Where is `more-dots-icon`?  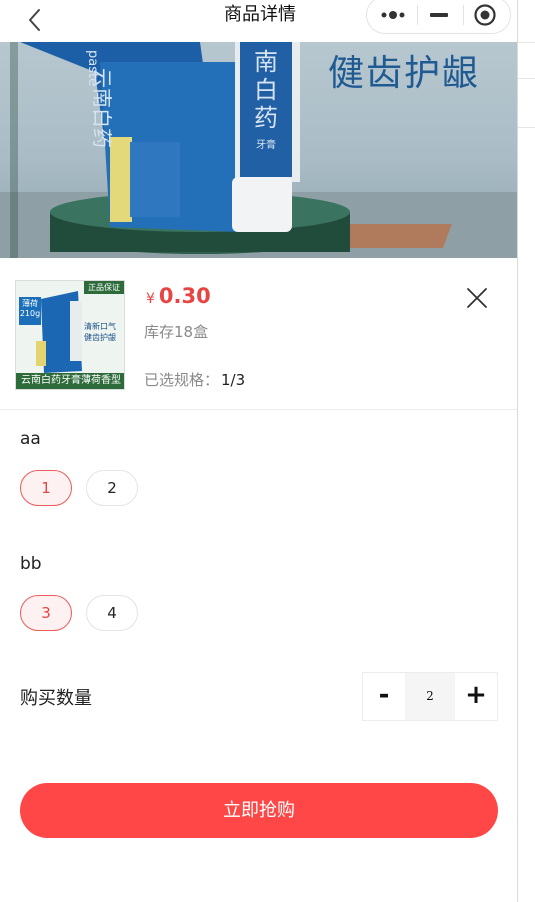
more-dots-icon is located at coordinates (393, 15).